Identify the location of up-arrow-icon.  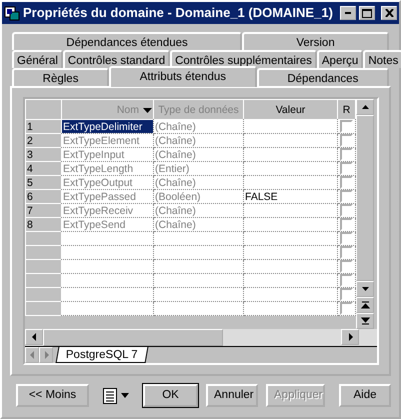
(365, 107).